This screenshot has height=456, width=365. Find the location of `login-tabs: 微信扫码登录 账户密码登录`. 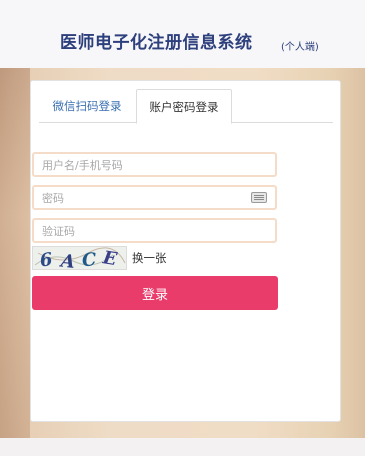

login-tabs: 微信扫码登录 账户密码登录 is located at coordinates (186, 106).